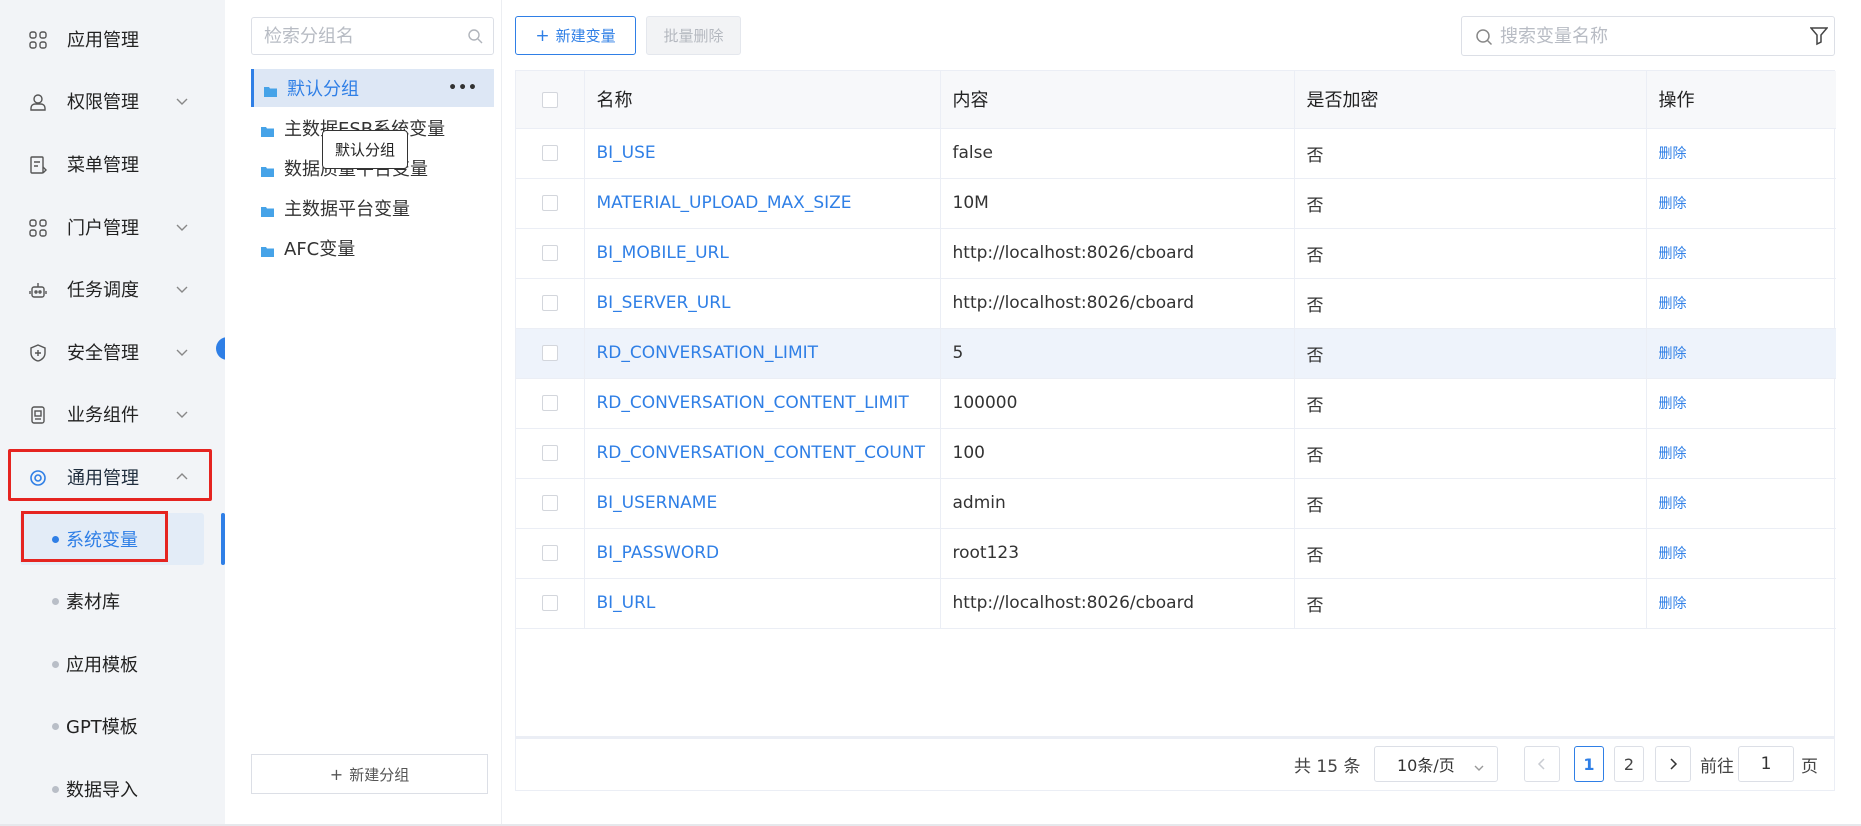 This screenshot has width=1861, height=826. I want to click on sidebar-subitem-label: 数据导入, so click(102, 790).